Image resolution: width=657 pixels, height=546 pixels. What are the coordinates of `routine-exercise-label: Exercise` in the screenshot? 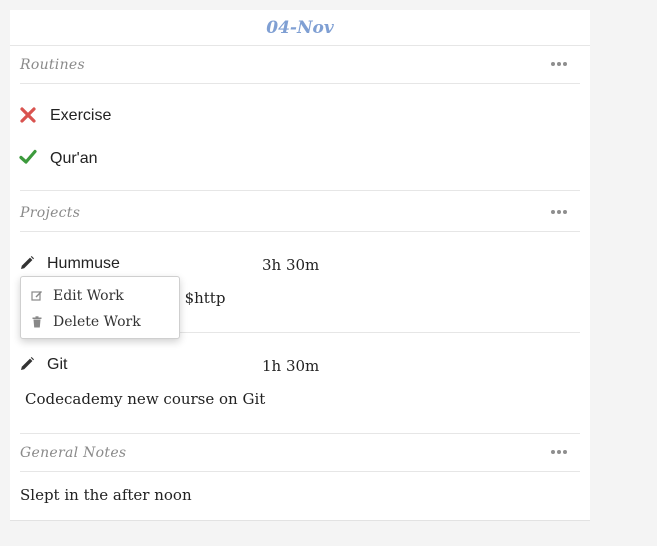 It's located at (81, 115).